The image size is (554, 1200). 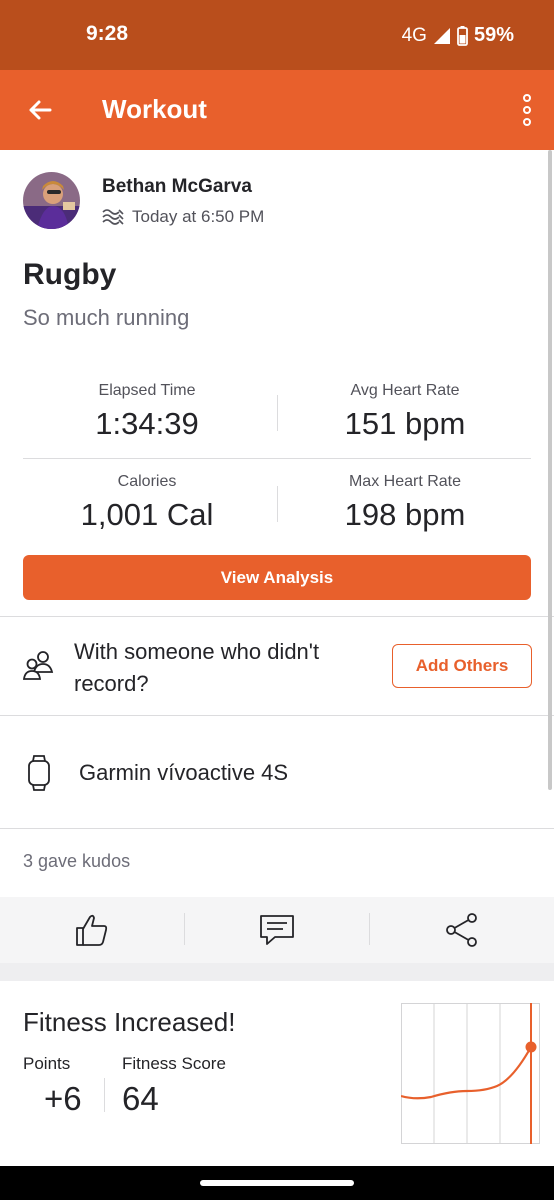 I want to click on points-value: +6, so click(x=63, y=1098).